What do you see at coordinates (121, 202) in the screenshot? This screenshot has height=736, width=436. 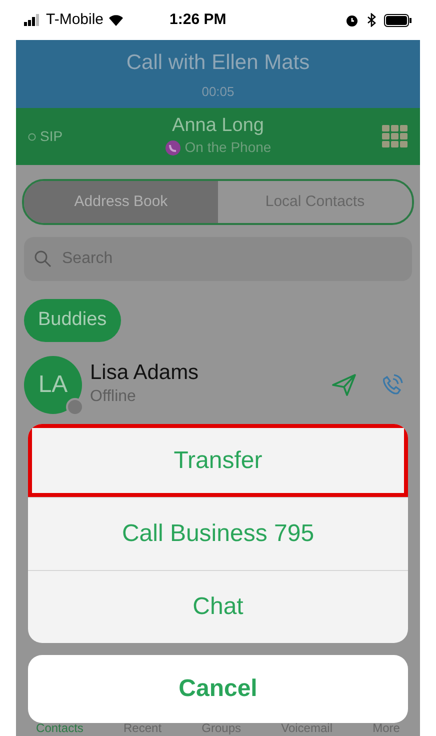 I see `segment-tab: Address Book` at bounding box center [121, 202].